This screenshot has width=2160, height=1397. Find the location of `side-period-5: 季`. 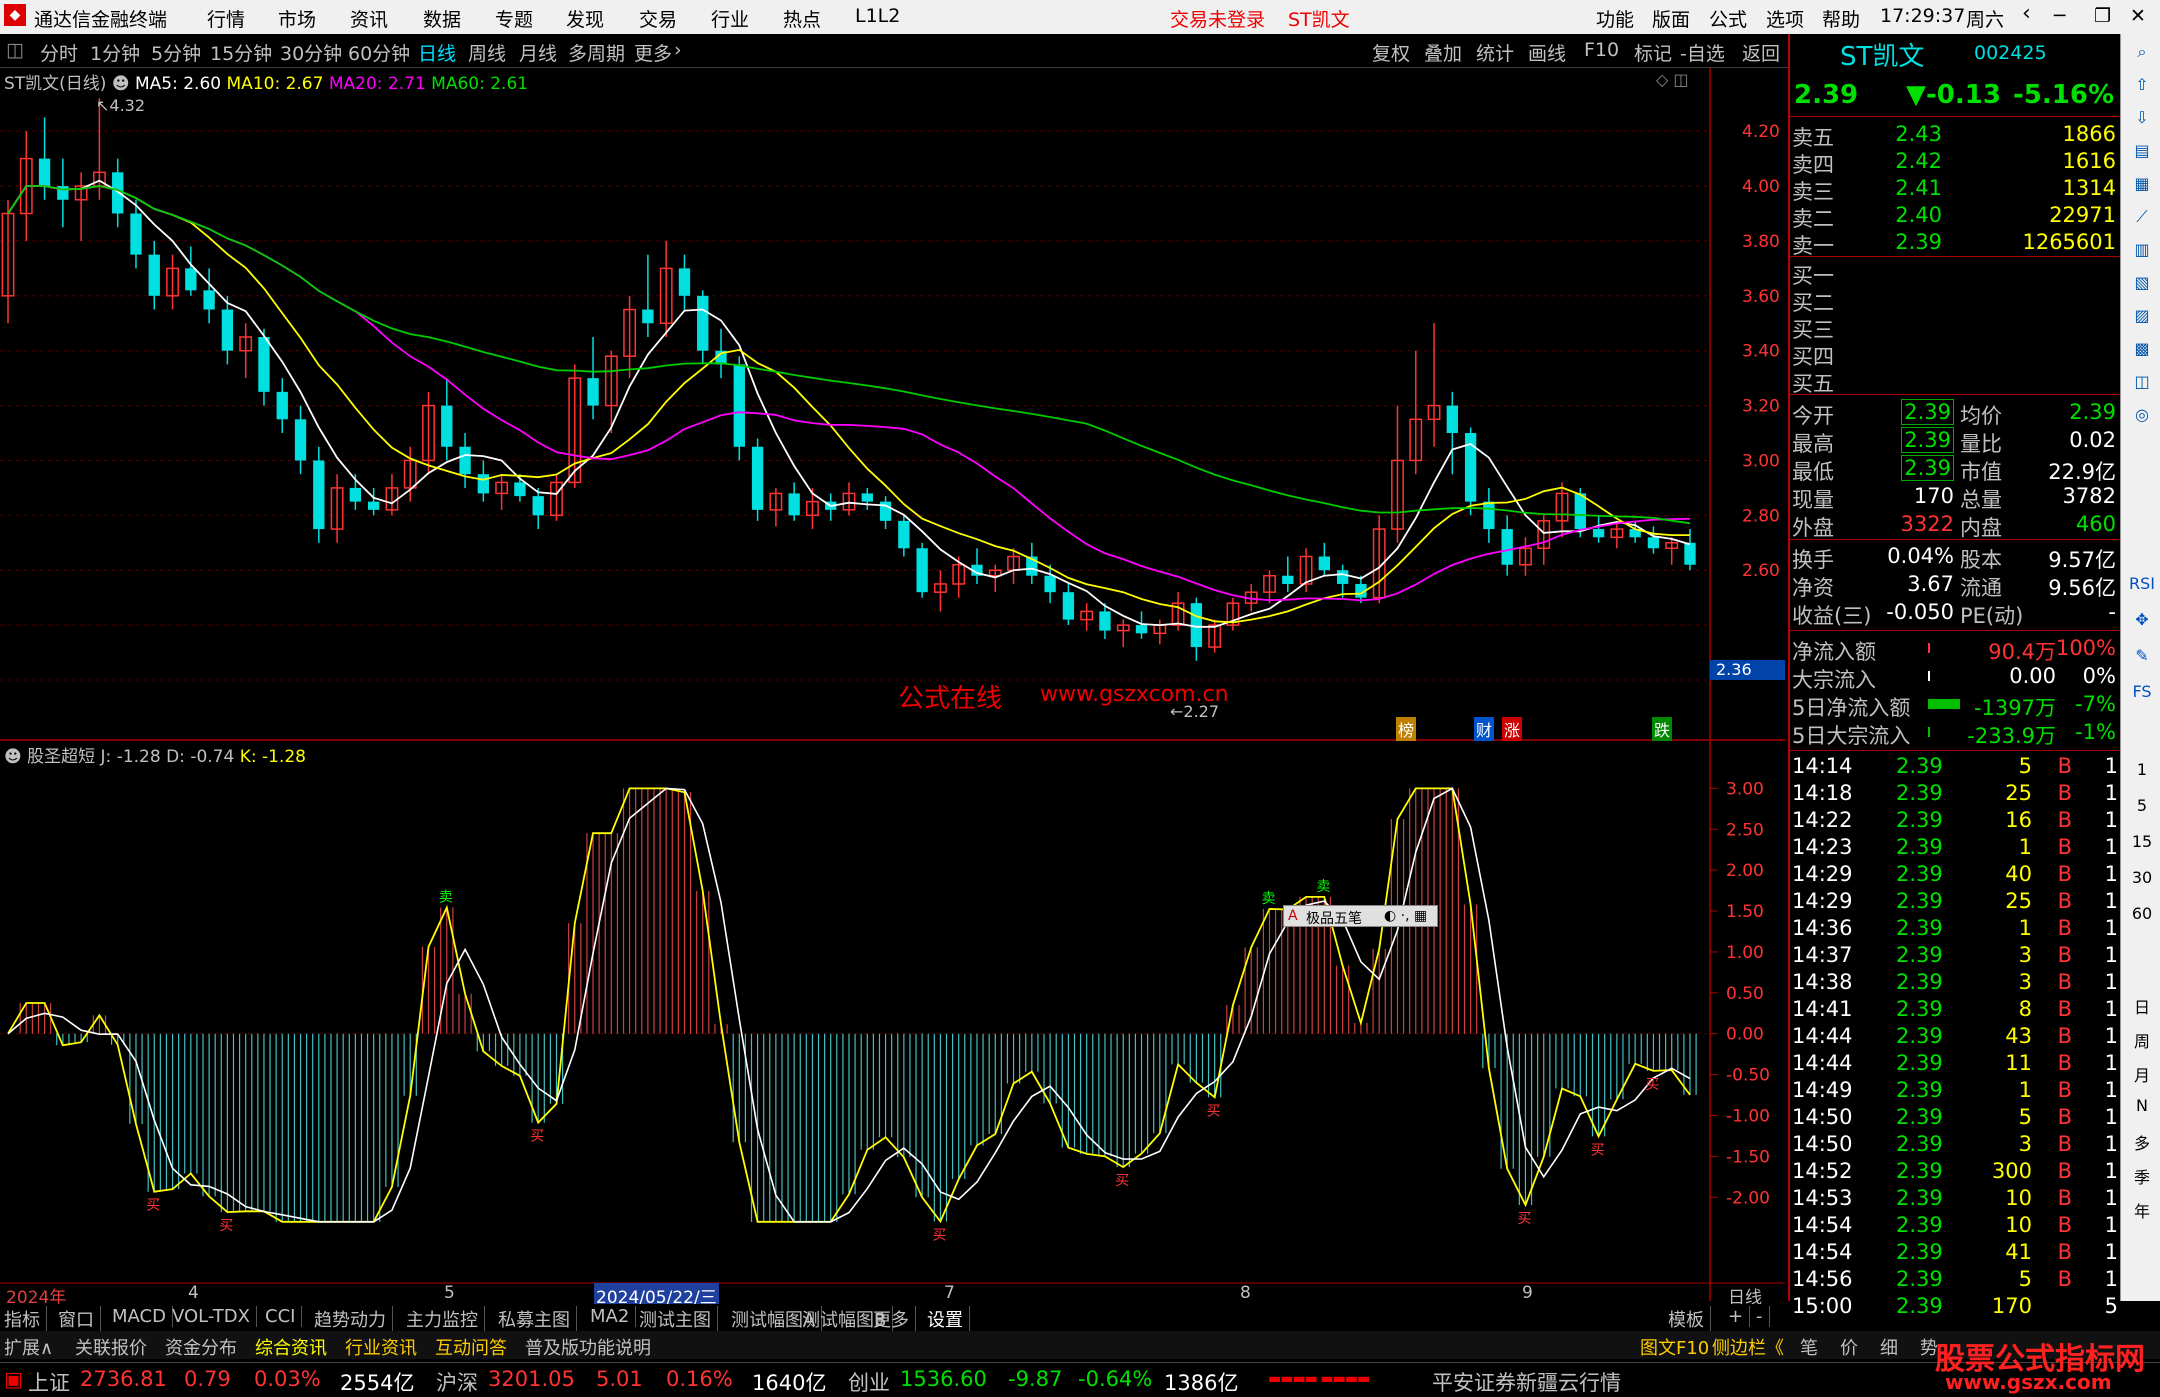

side-period-5: 季 is located at coordinates (2142, 1176).